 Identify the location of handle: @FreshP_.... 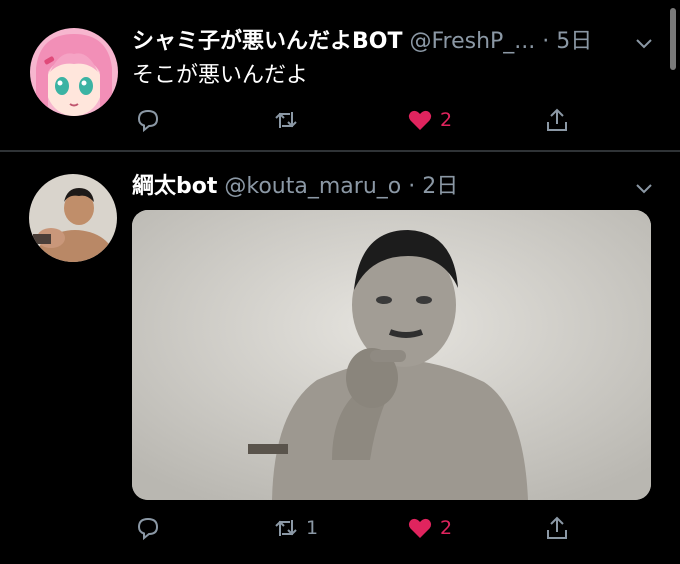
(472, 41).